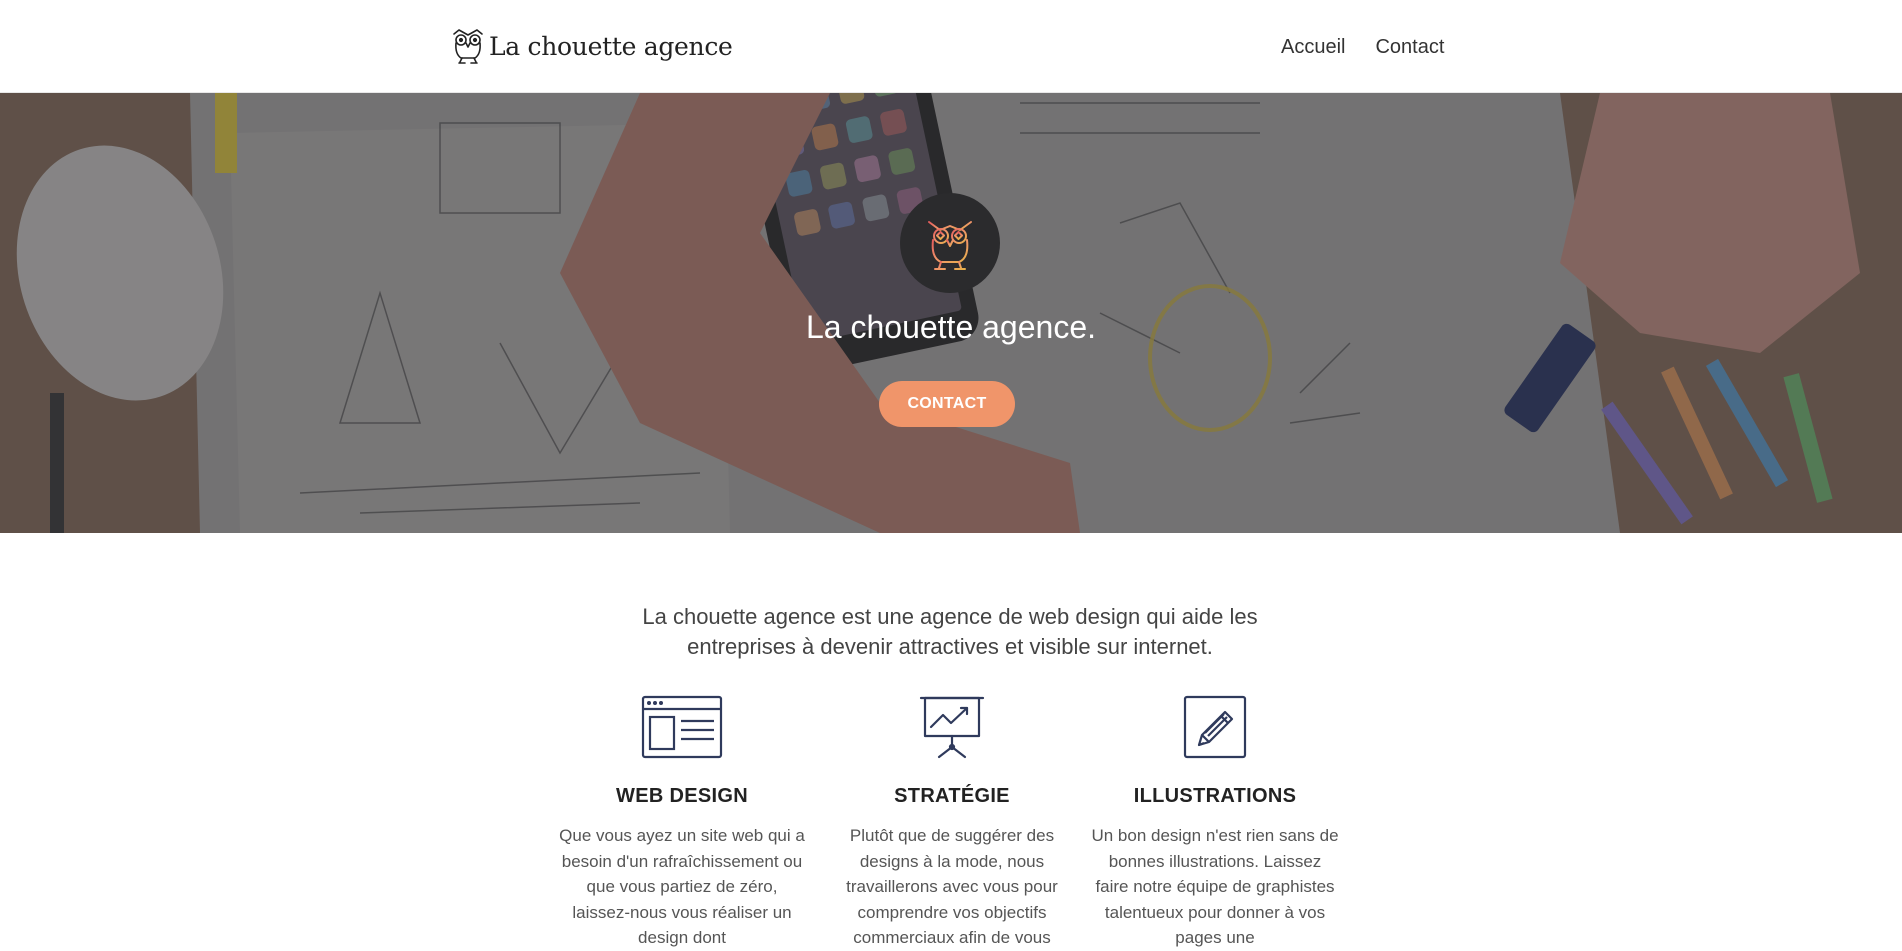 The height and width of the screenshot is (951, 1902). I want to click on site-header: La chouette agence Accueil Contact, so click(951, 46).